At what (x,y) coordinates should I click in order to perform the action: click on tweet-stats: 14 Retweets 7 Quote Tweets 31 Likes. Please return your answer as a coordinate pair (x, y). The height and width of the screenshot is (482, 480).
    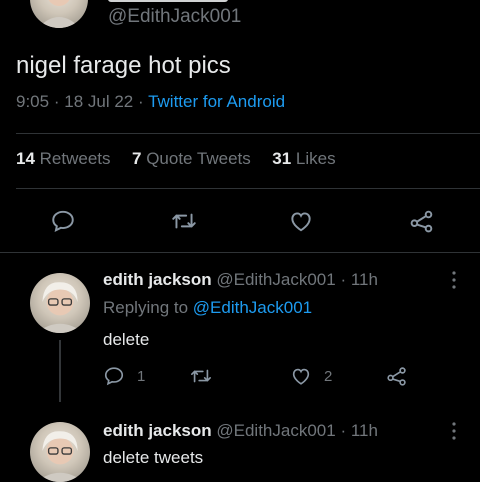
    Looking at the image, I should click on (176, 159).